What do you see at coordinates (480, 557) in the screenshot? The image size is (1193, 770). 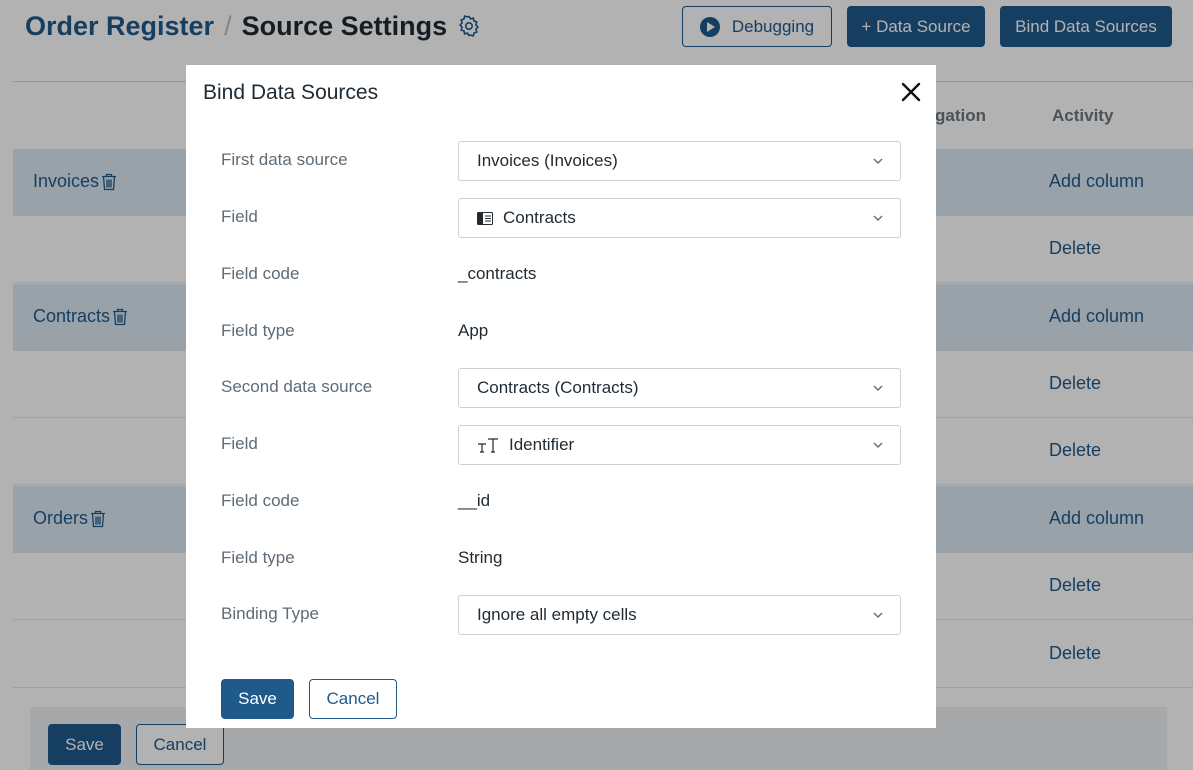 I see `field-type-value: String` at bounding box center [480, 557].